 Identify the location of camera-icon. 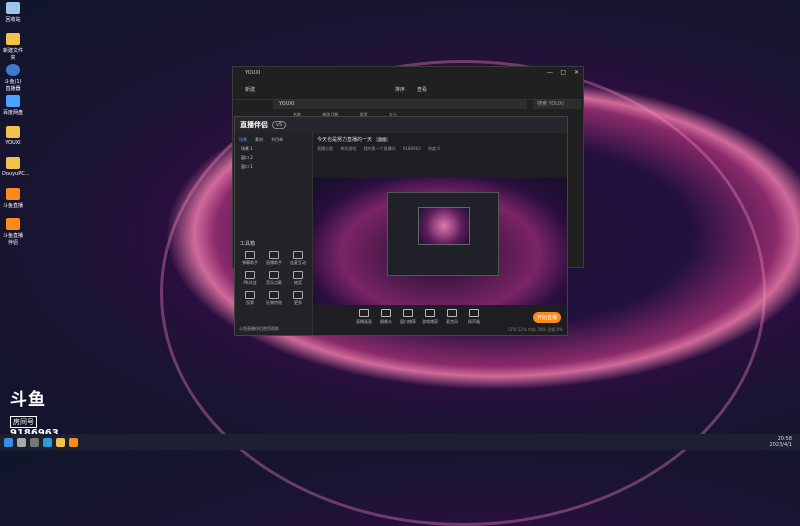
(386, 313).